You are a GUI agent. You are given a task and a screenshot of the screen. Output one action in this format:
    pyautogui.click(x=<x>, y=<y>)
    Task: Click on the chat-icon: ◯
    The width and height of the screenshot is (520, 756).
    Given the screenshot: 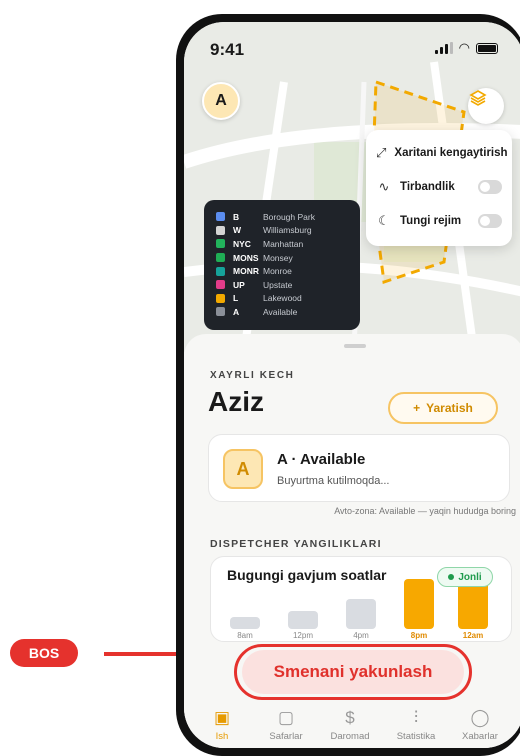 What is the action you would take?
    pyautogui.click(x=480, y=717)
    